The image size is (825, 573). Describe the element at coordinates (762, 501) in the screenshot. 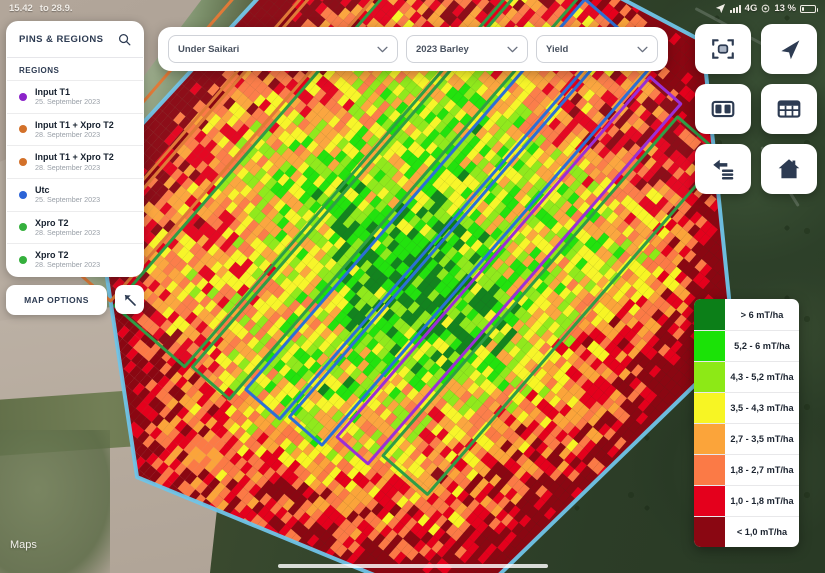

I see `legend-label: 1,0 - 1,8 mT/ha` at that location.